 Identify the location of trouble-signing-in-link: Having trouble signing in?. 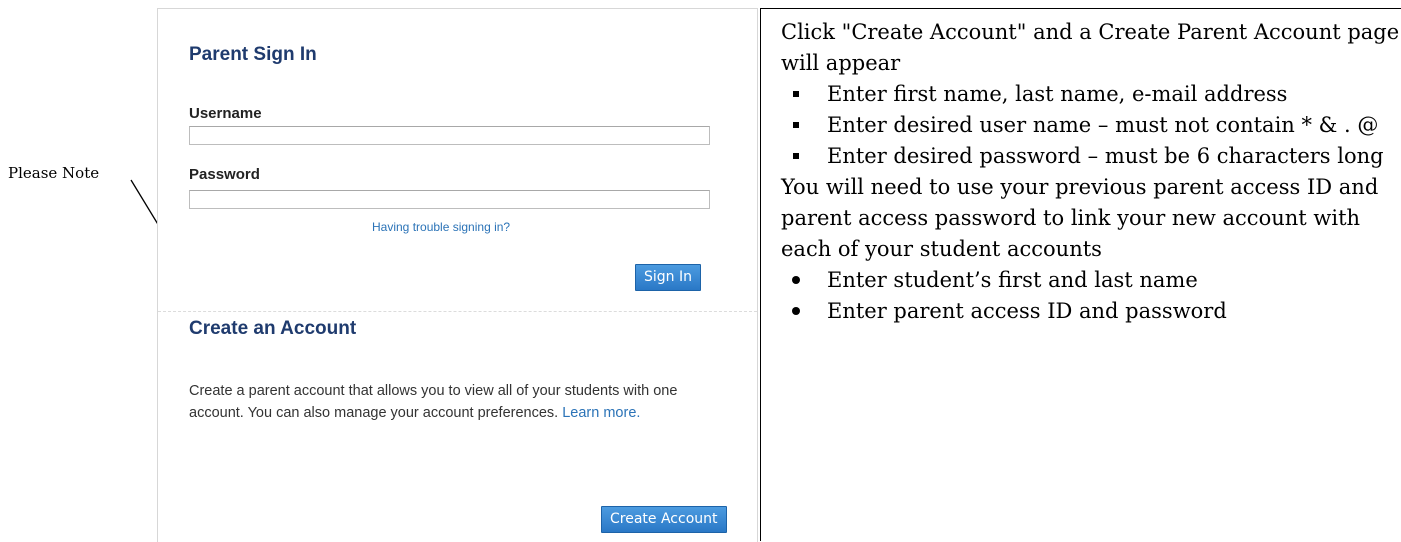
(441, 227).